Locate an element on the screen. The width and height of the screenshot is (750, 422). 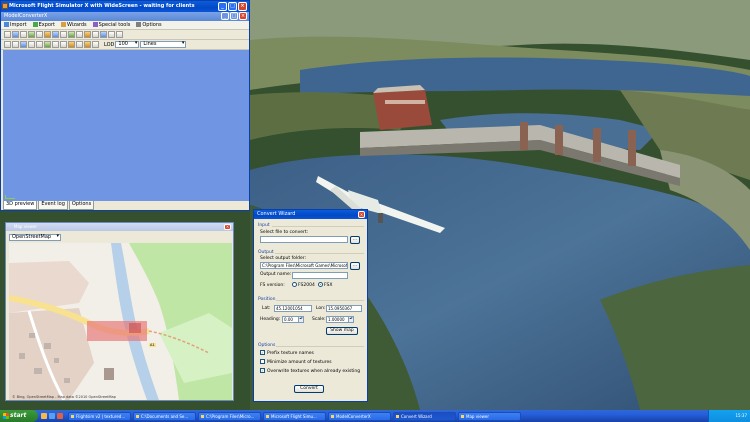
map-close-icon: × is located at coordinates (227, 227).